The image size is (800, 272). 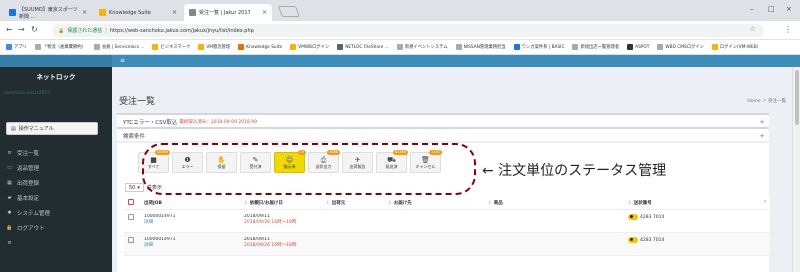 I want to click on select-all-checkbox, so click(x=131, y=202).